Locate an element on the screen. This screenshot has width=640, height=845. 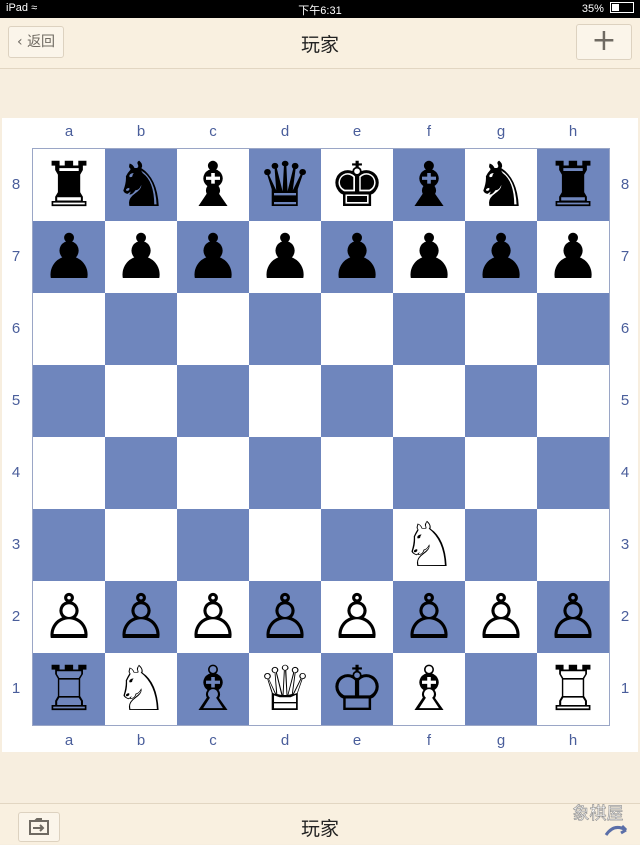
page-title: 玩家 is located at coordinates (319, 45).